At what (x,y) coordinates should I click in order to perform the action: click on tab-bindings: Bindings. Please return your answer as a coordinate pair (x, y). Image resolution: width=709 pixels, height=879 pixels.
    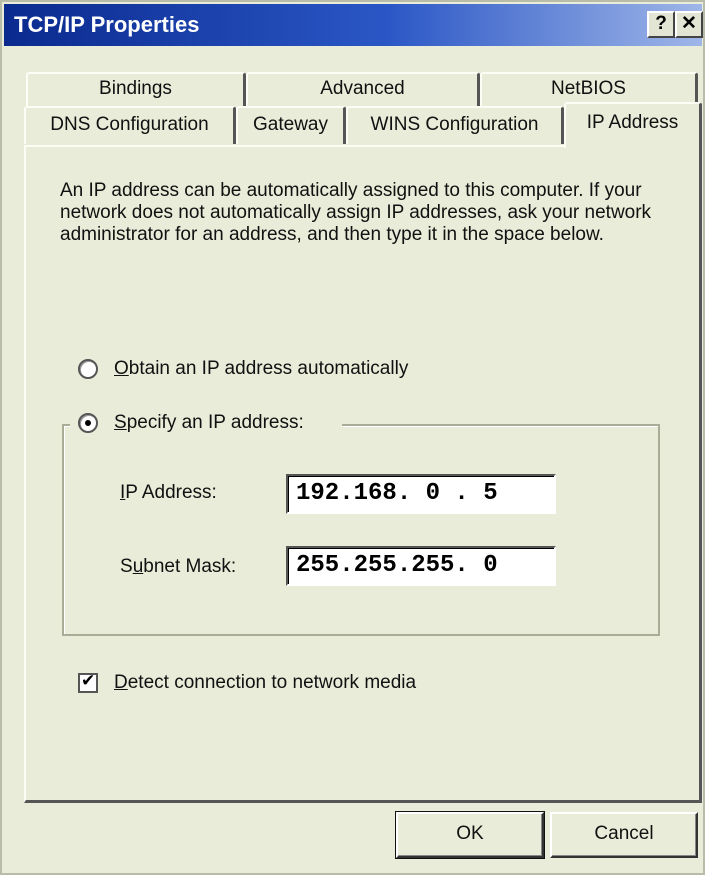
    Looking at the image, I should click on (136, 89).